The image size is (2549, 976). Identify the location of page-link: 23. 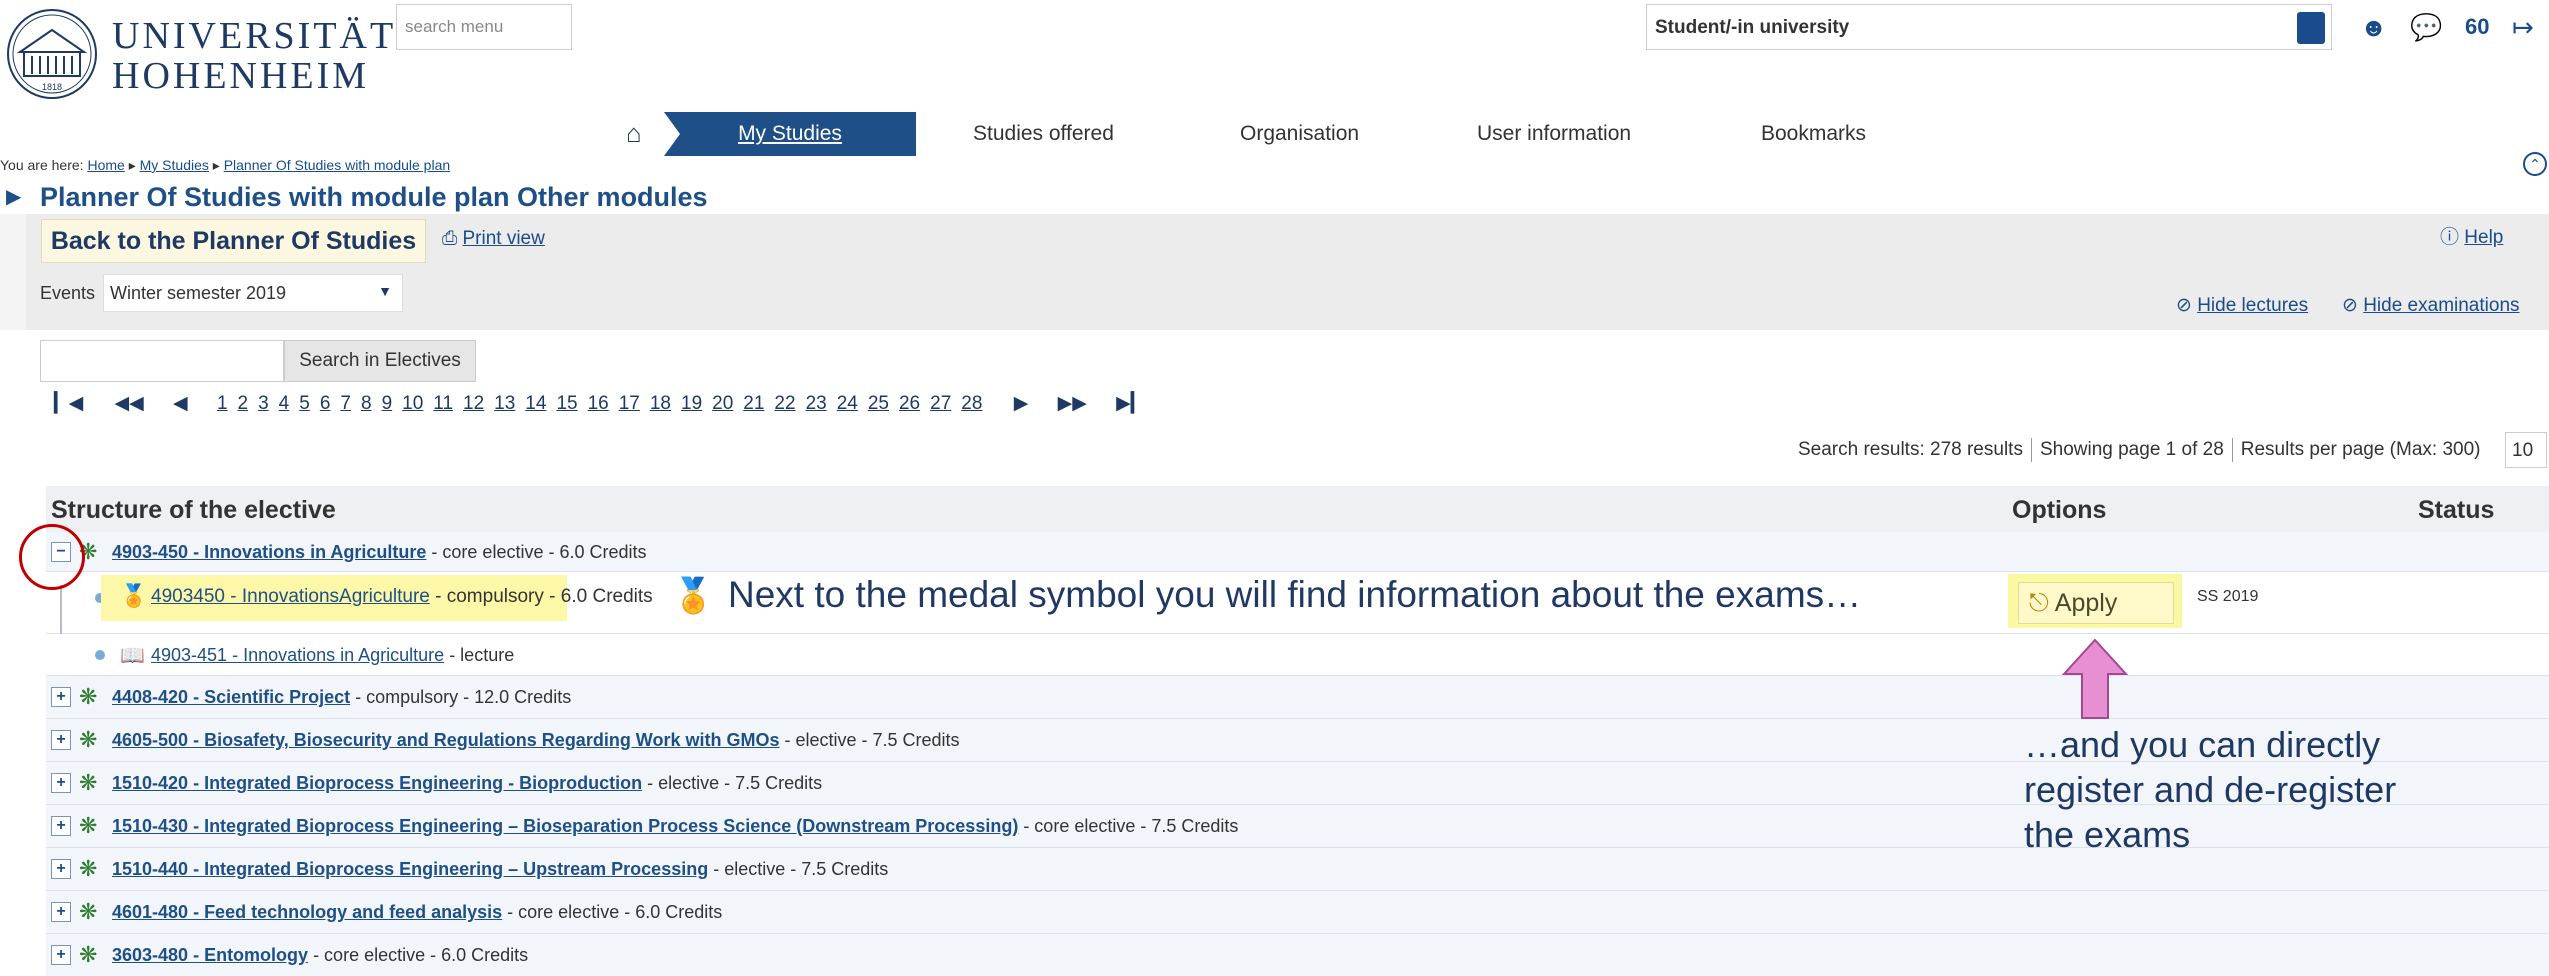
(816, 404).